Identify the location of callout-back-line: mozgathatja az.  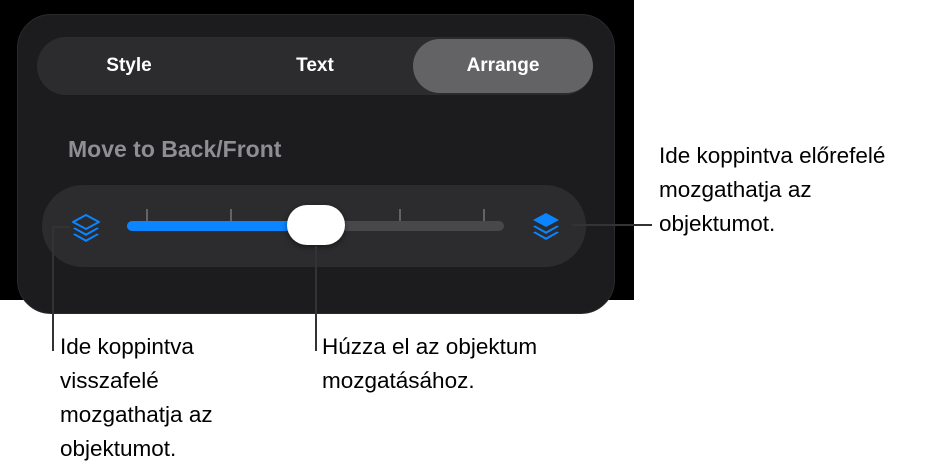
(136, 414).